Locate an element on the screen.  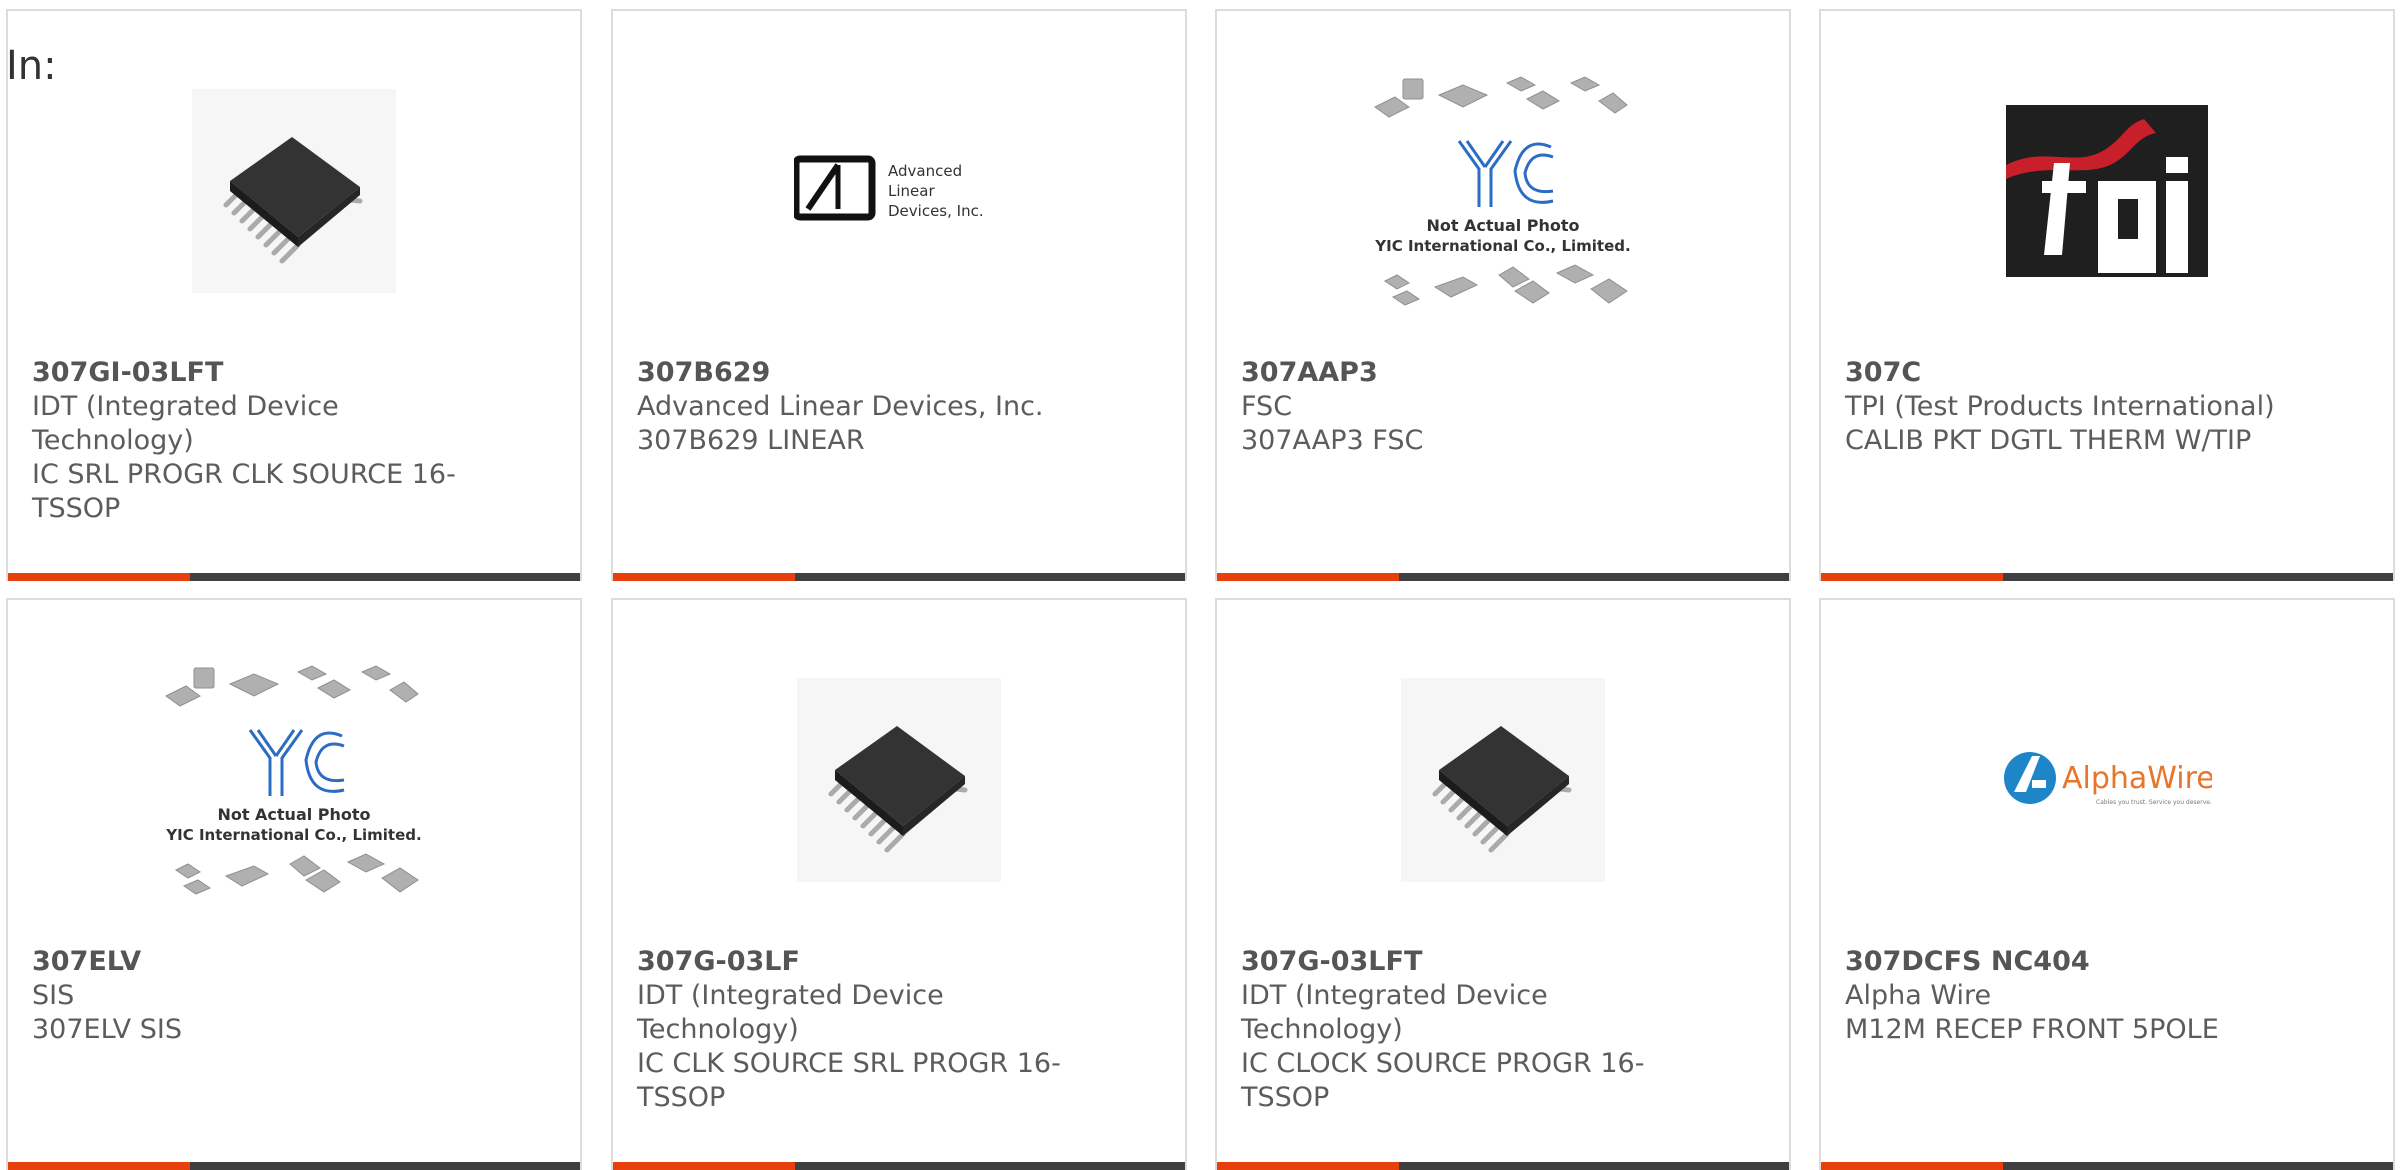
in-label: In: is located at coordinates (31, 66).